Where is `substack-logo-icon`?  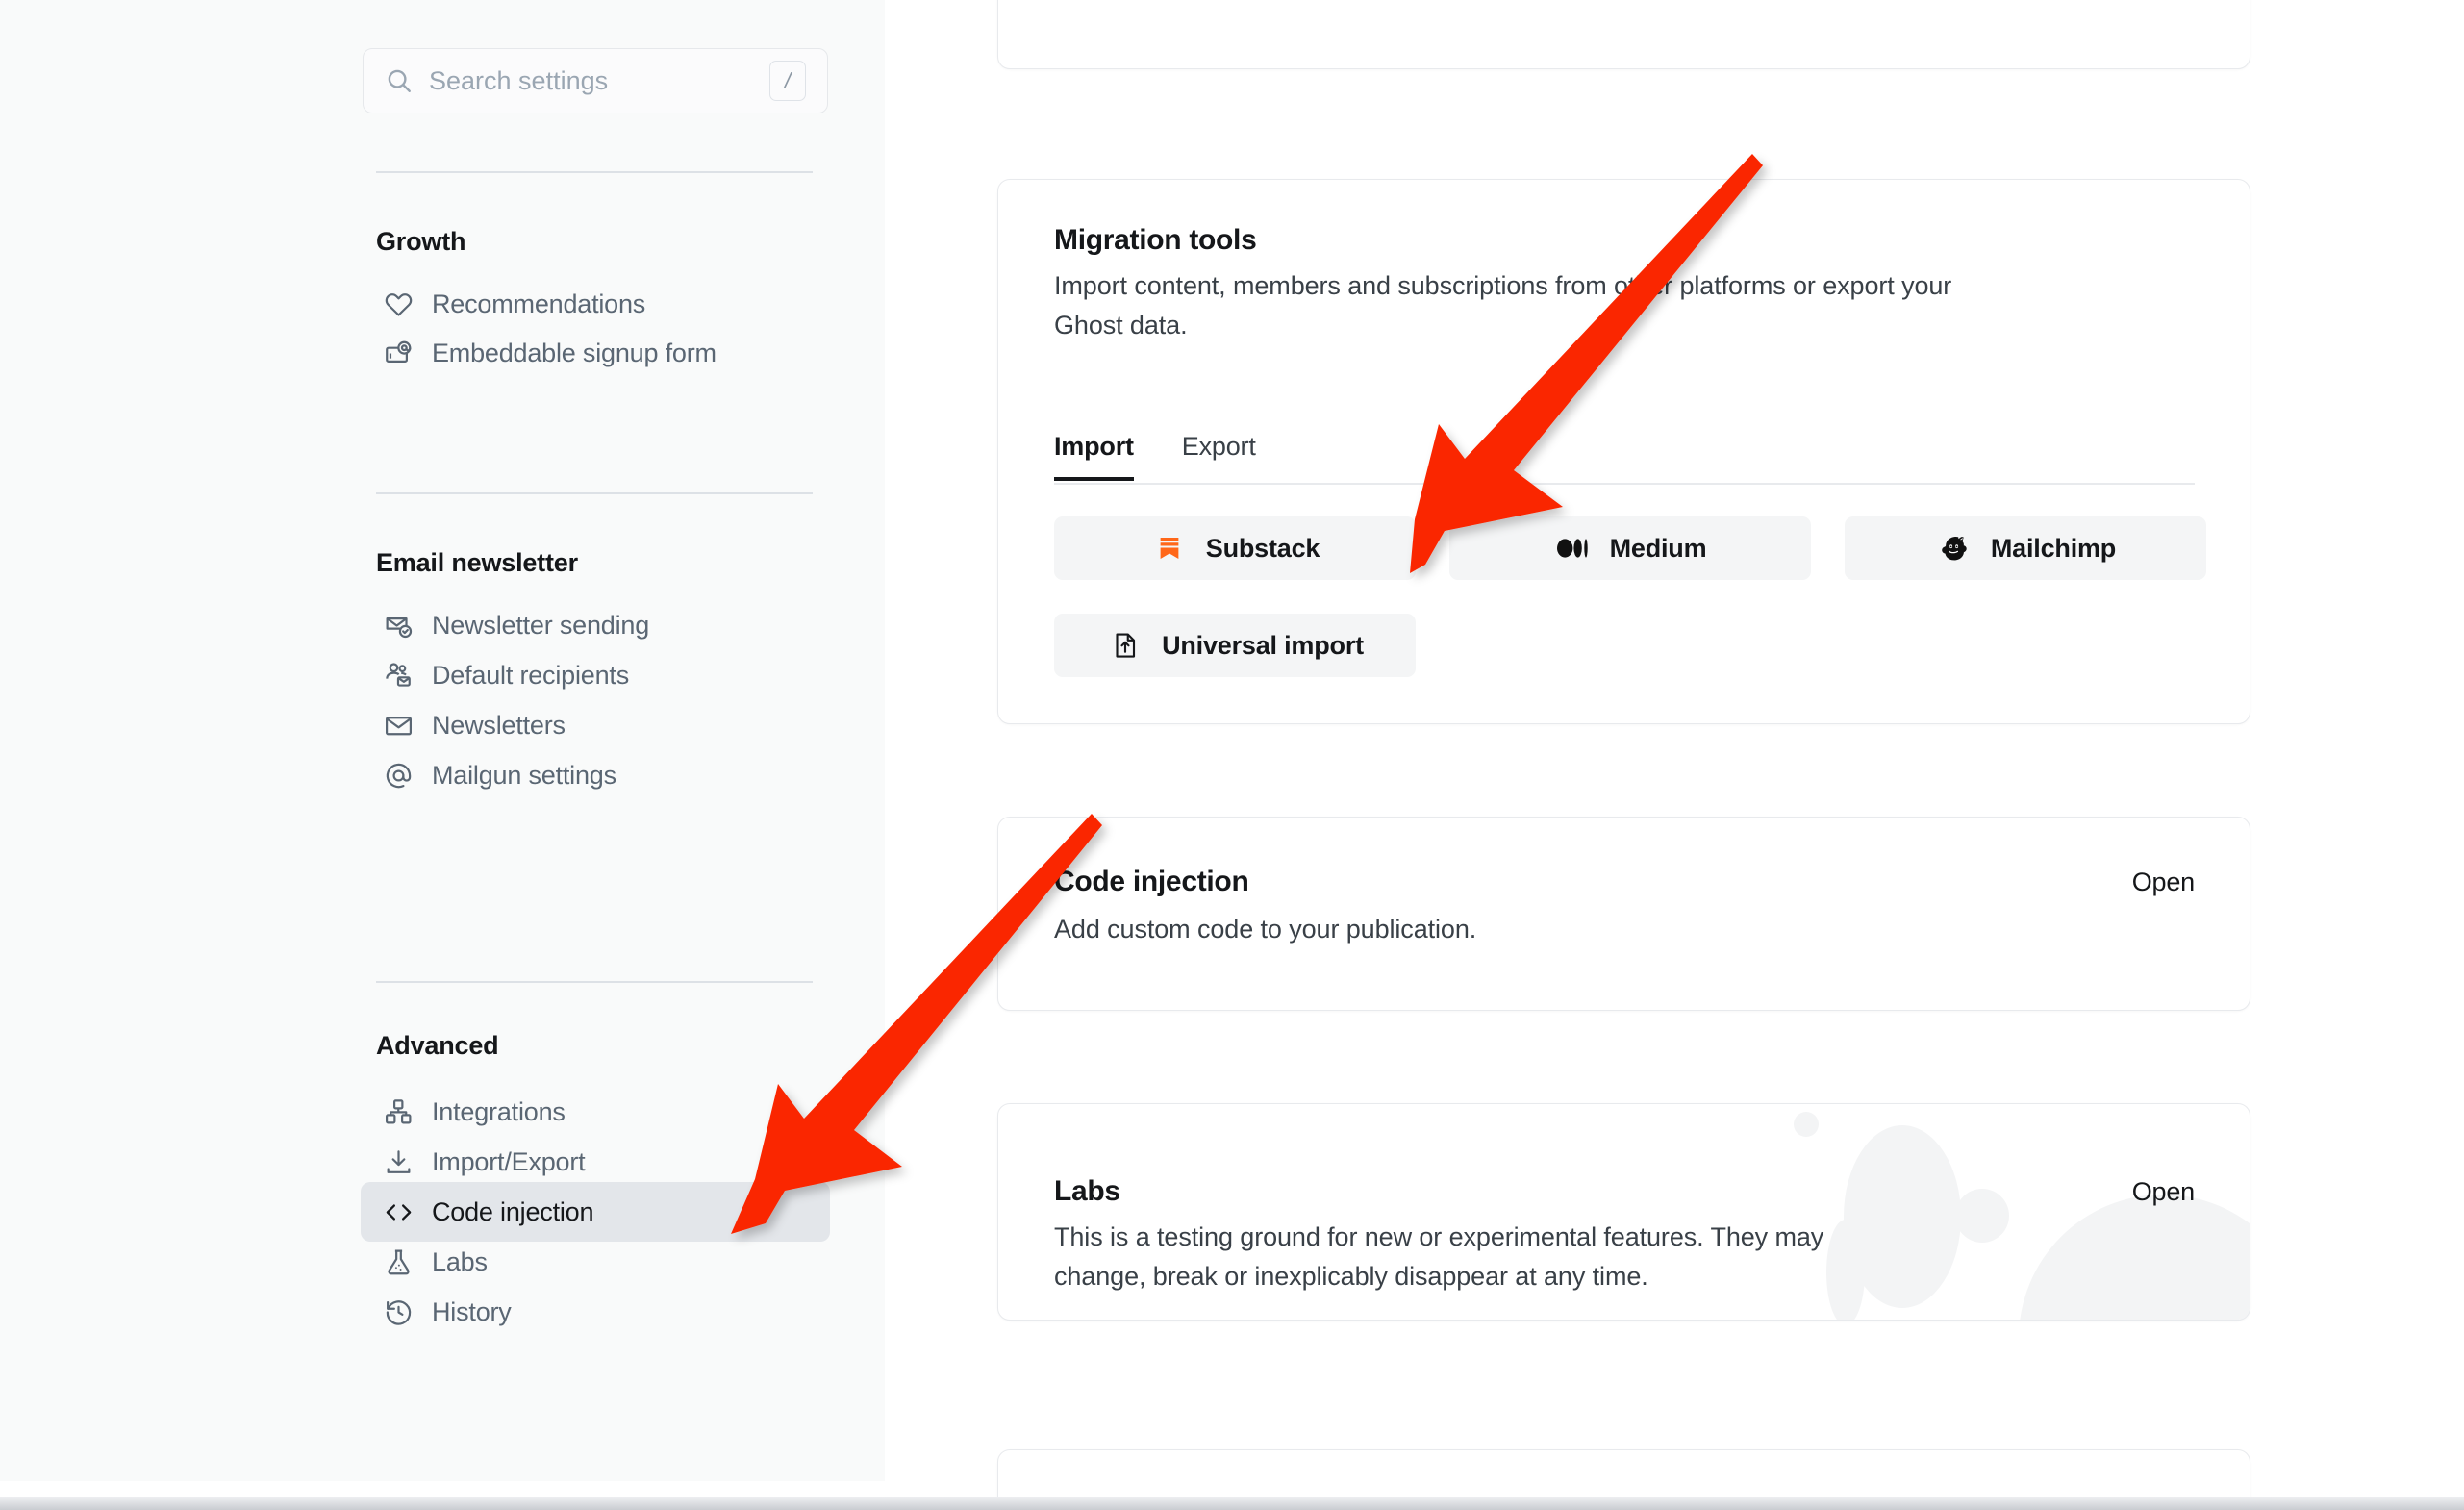
substack-logo-icon is located at coordinates (1169, 548).